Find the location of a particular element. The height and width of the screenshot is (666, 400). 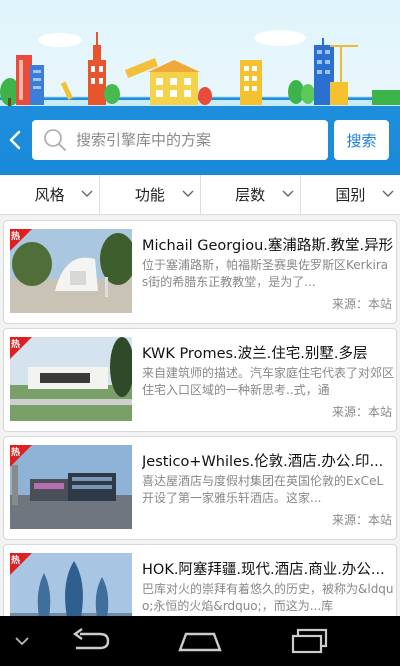

filter-function: 功能 is located at coordinates (150, 194).